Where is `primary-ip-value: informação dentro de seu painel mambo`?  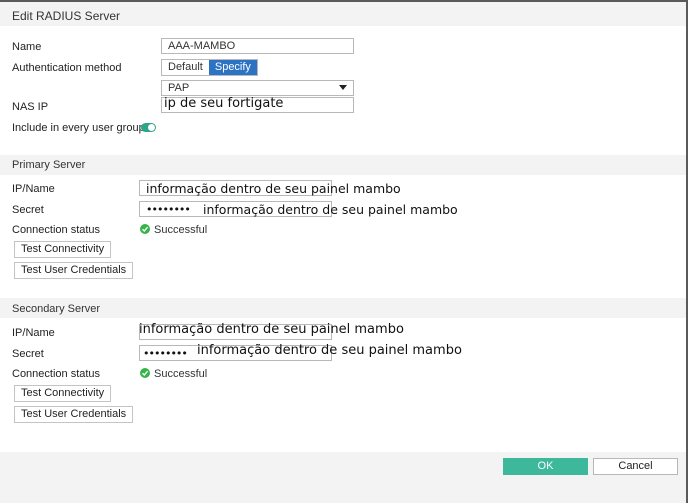
primary-ip-value: informação dentro de seu painel mambo is located at coordinates (273, 188).